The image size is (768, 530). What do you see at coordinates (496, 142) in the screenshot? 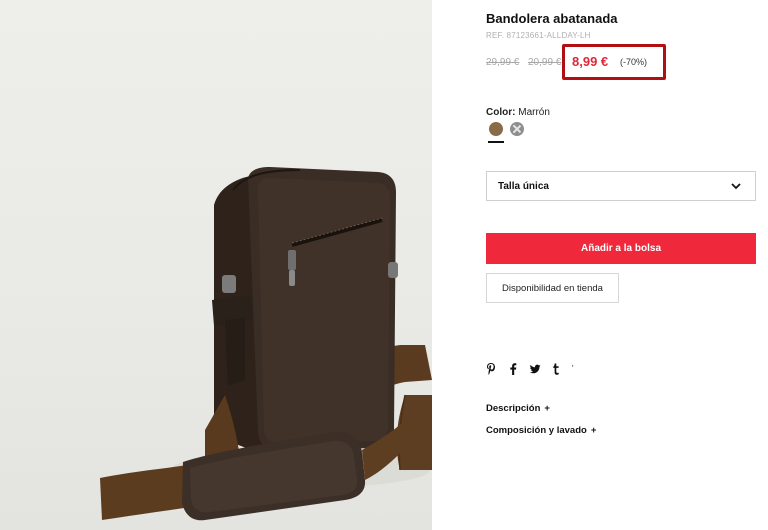
I see `selected-swatch-indicator` at bounding box center [496, 142].